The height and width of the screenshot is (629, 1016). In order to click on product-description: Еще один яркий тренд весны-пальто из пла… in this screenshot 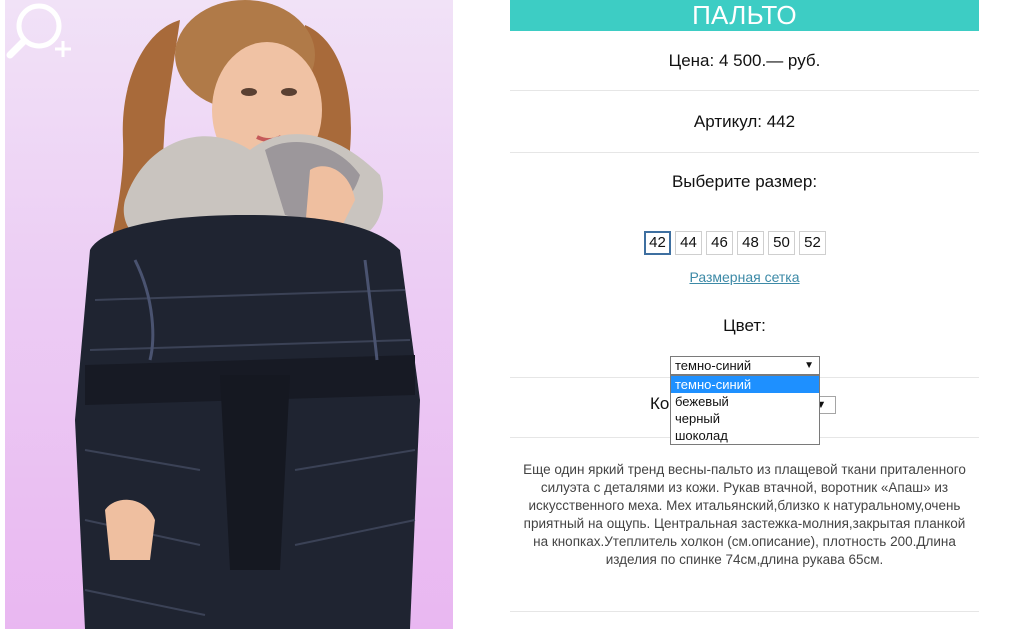, I will do `click(744, 514)`.